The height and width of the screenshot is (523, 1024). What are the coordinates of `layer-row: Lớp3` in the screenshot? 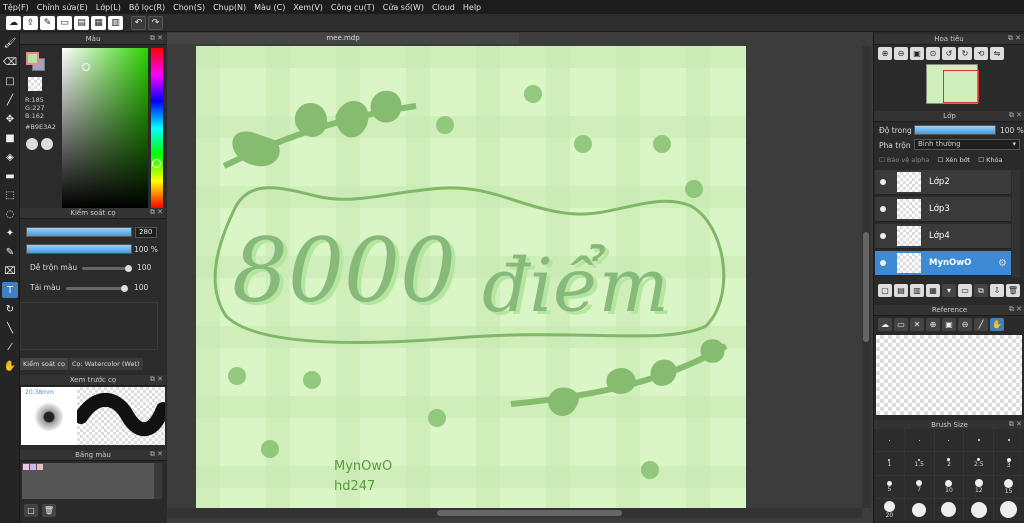 It's located at (943, 209).